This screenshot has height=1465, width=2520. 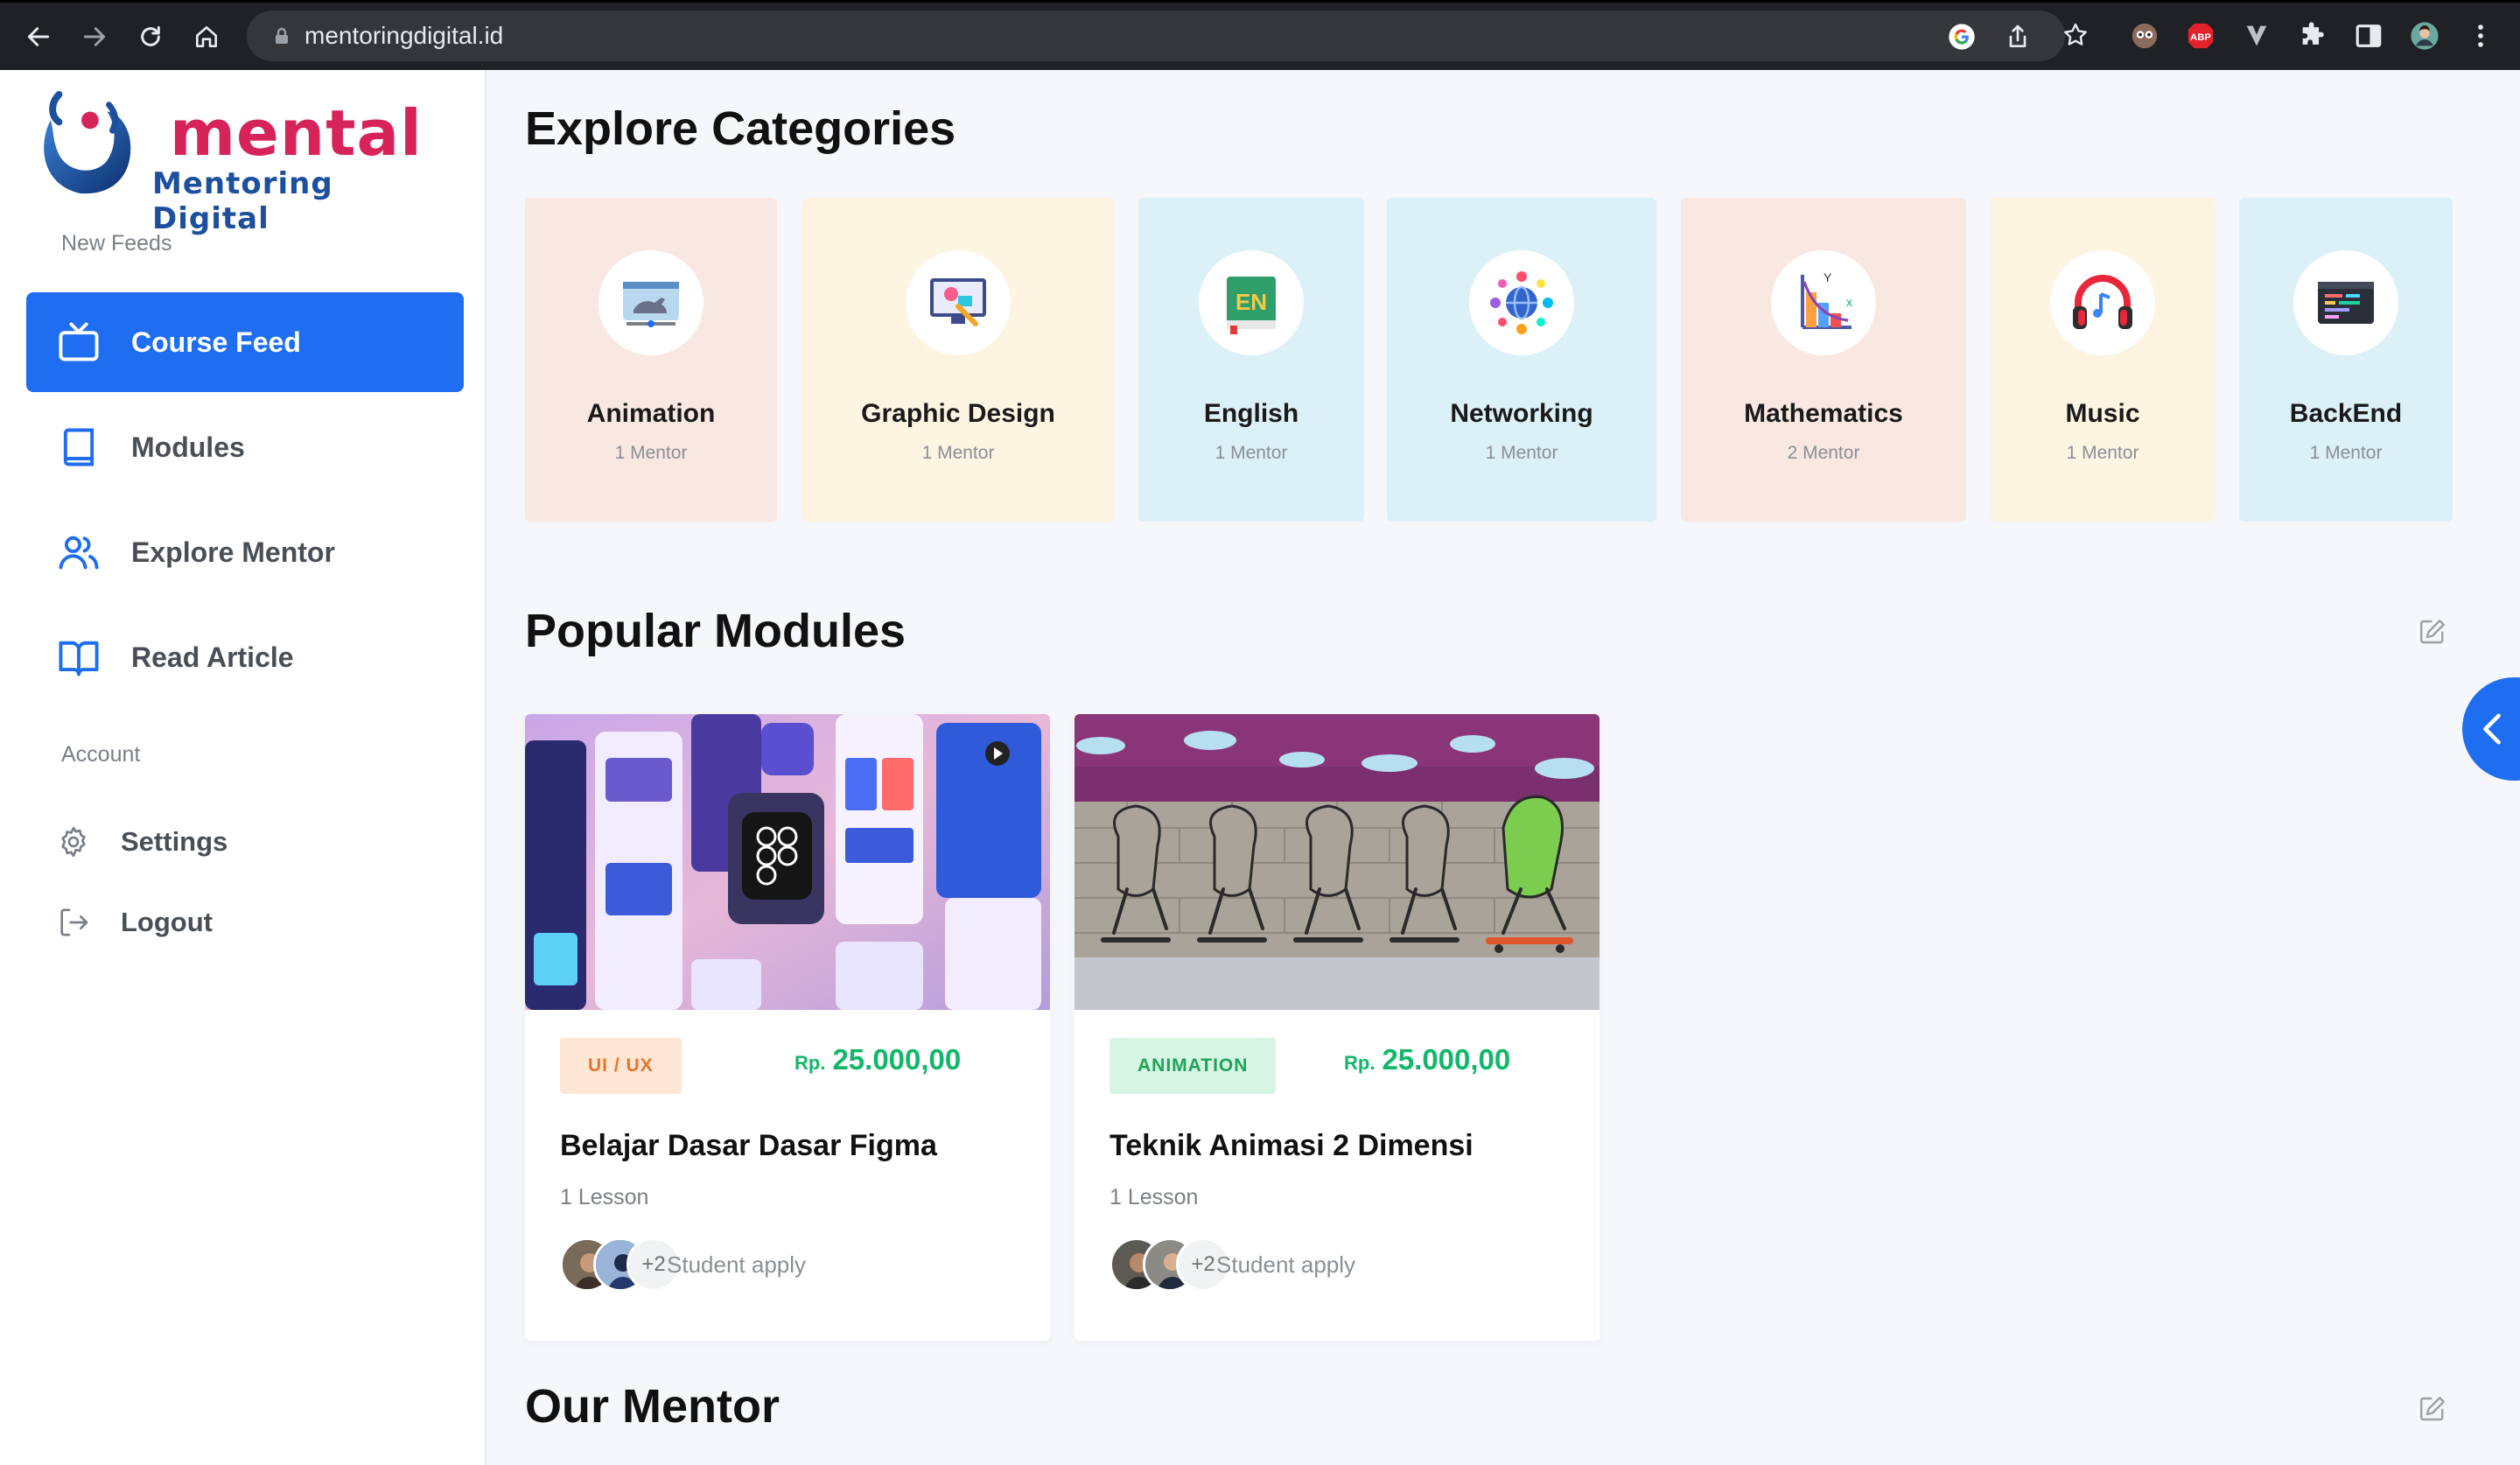 I want to click on google-icon, so click(x=1962, y=37).